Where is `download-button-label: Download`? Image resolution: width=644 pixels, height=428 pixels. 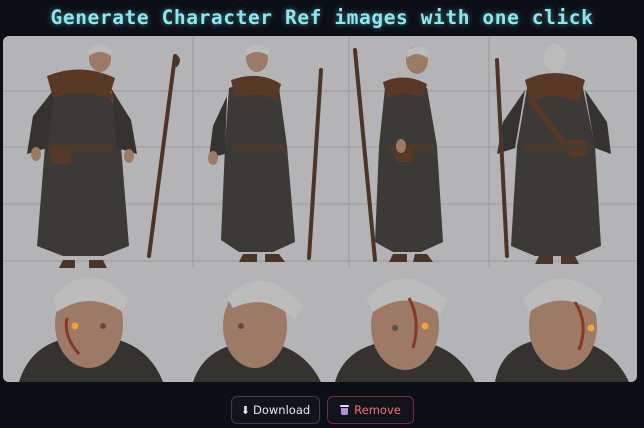
download-button-label: Download is located at coordinates (282, 410).